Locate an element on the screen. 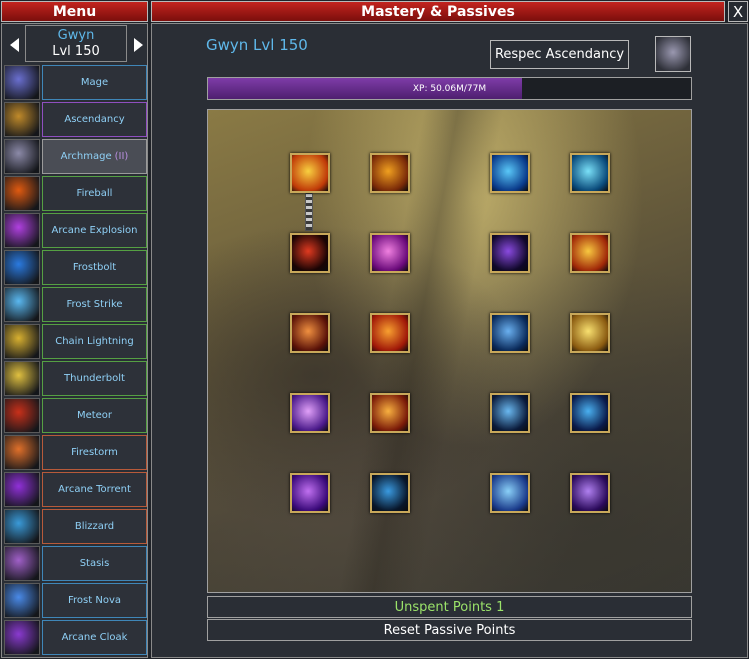  arcane-explosion-icon is located at coordinates (22, 230).